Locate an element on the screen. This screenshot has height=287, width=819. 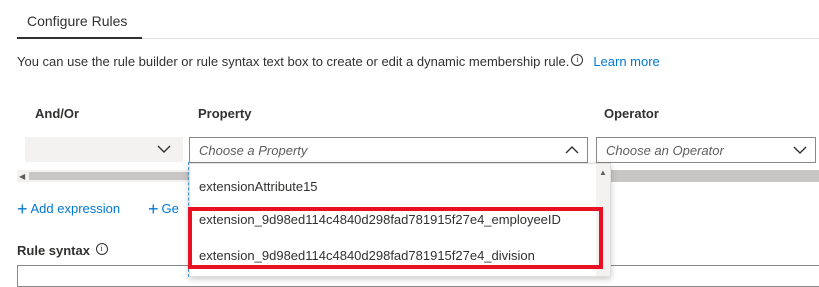
rule-syntax-heading: Rule syntax i is located at coordinates (62, 250).